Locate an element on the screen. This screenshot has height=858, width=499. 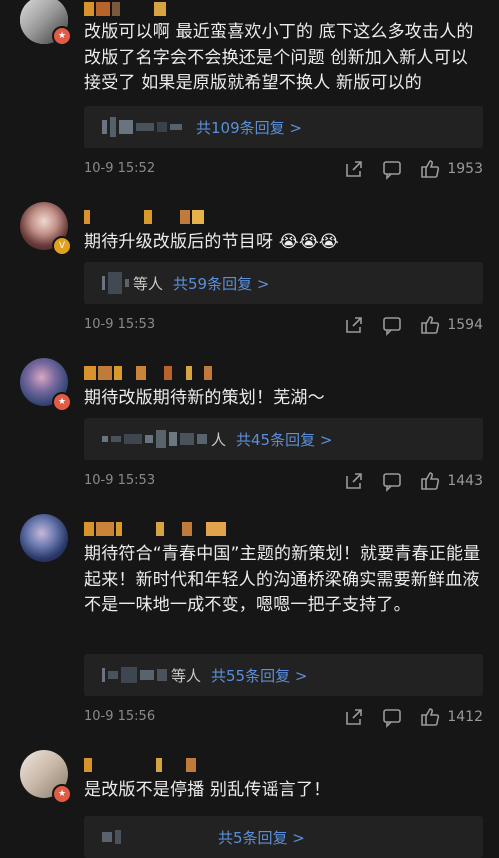
verified-badge-icon: V is located at coordinates (62, 246).